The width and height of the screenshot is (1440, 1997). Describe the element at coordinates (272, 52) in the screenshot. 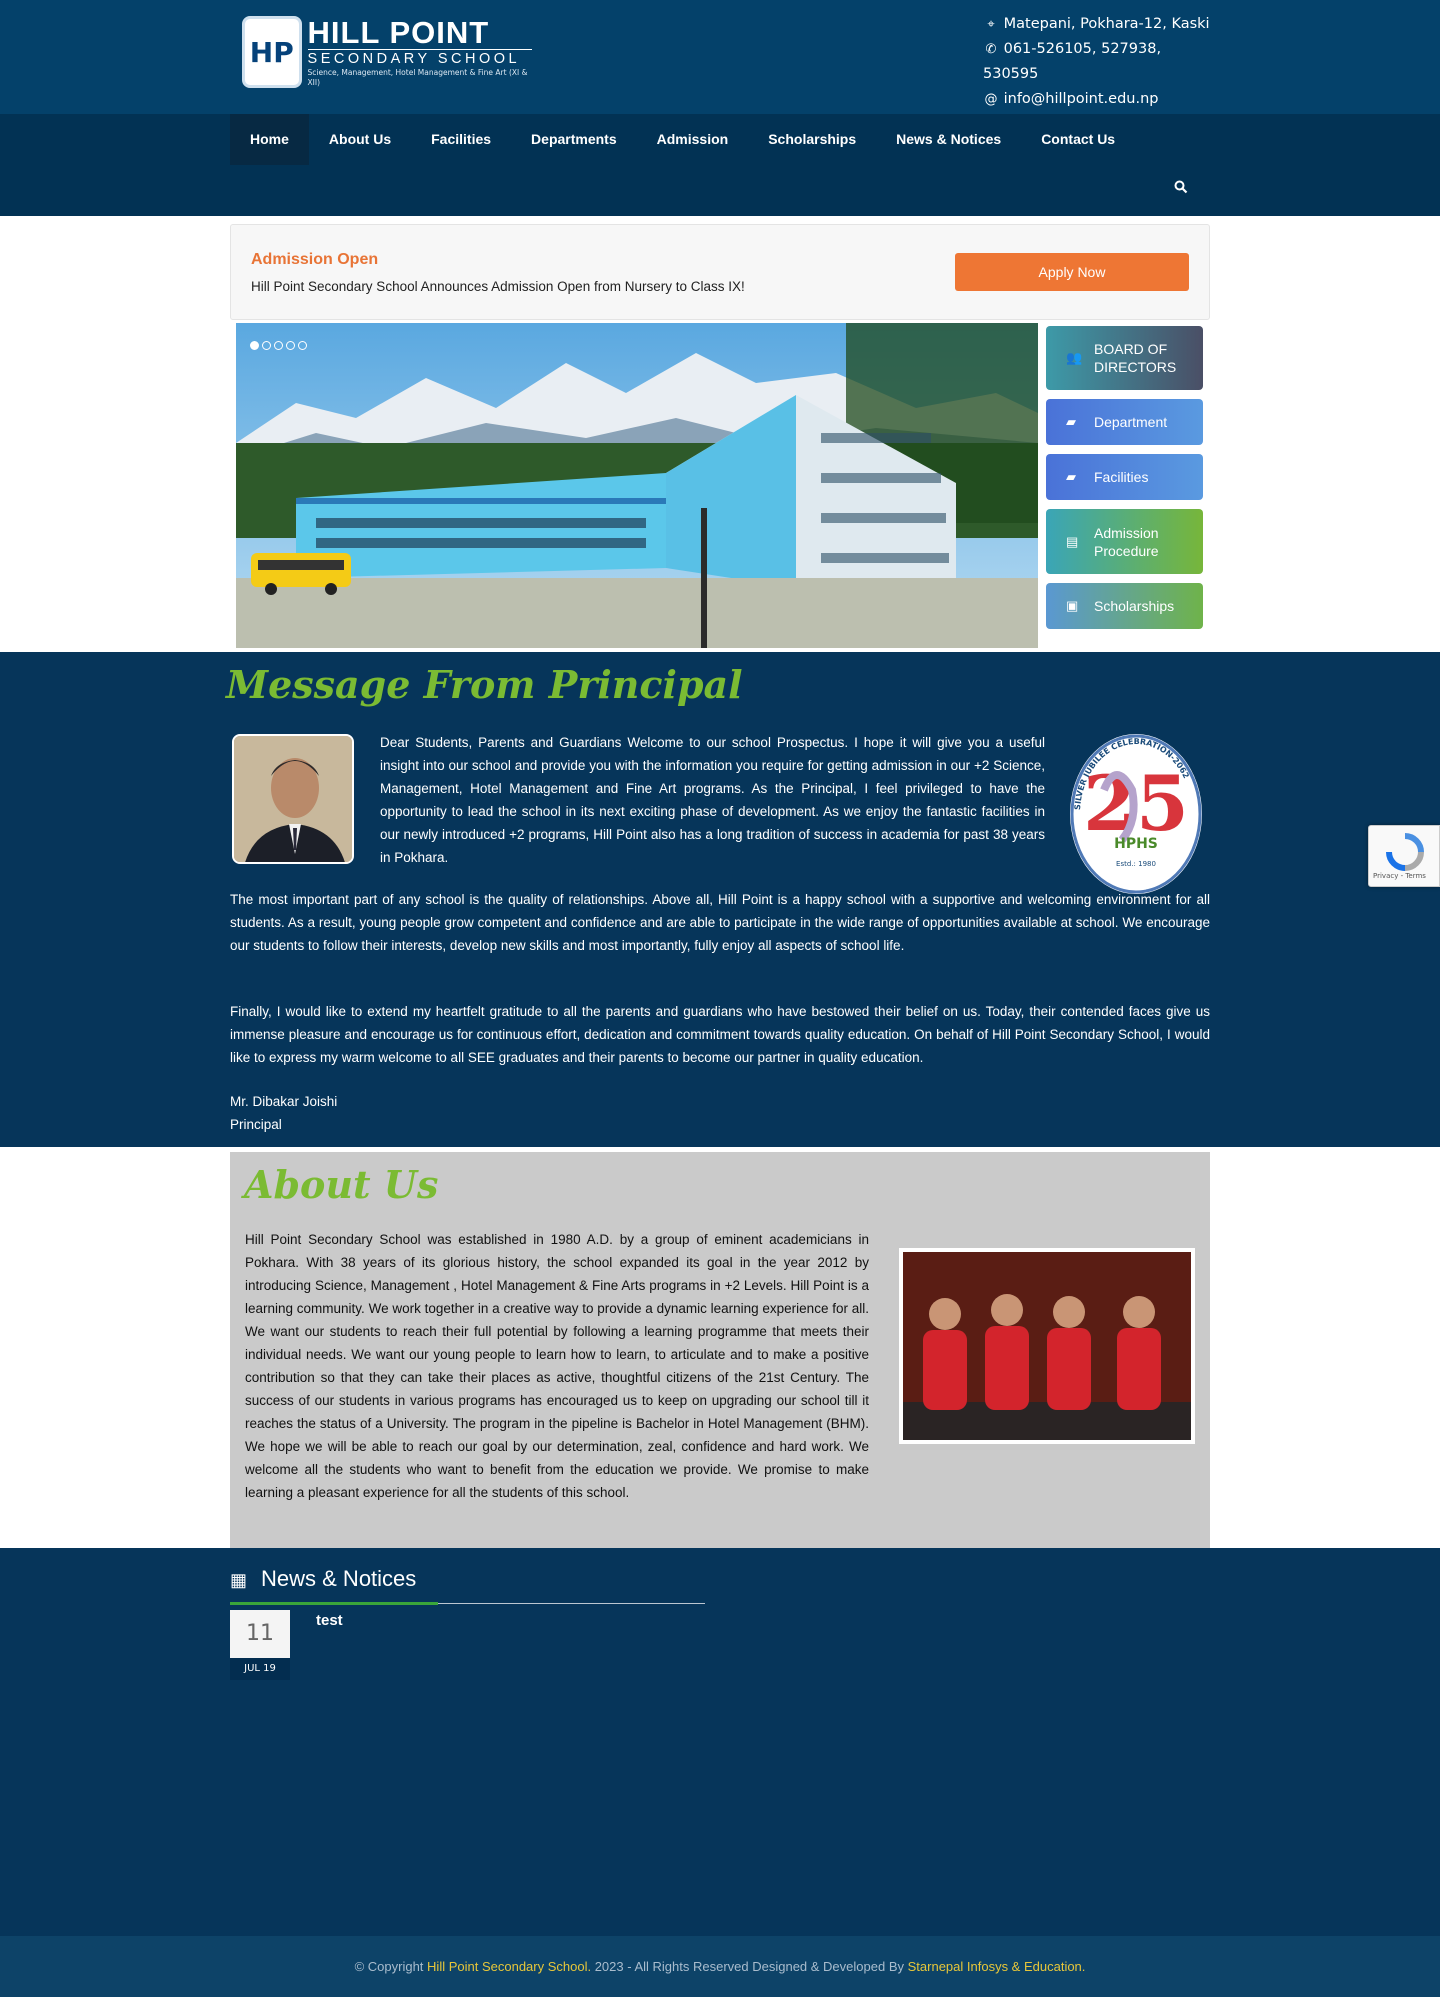

I see `logo-emblem-icon: HP` at that location.